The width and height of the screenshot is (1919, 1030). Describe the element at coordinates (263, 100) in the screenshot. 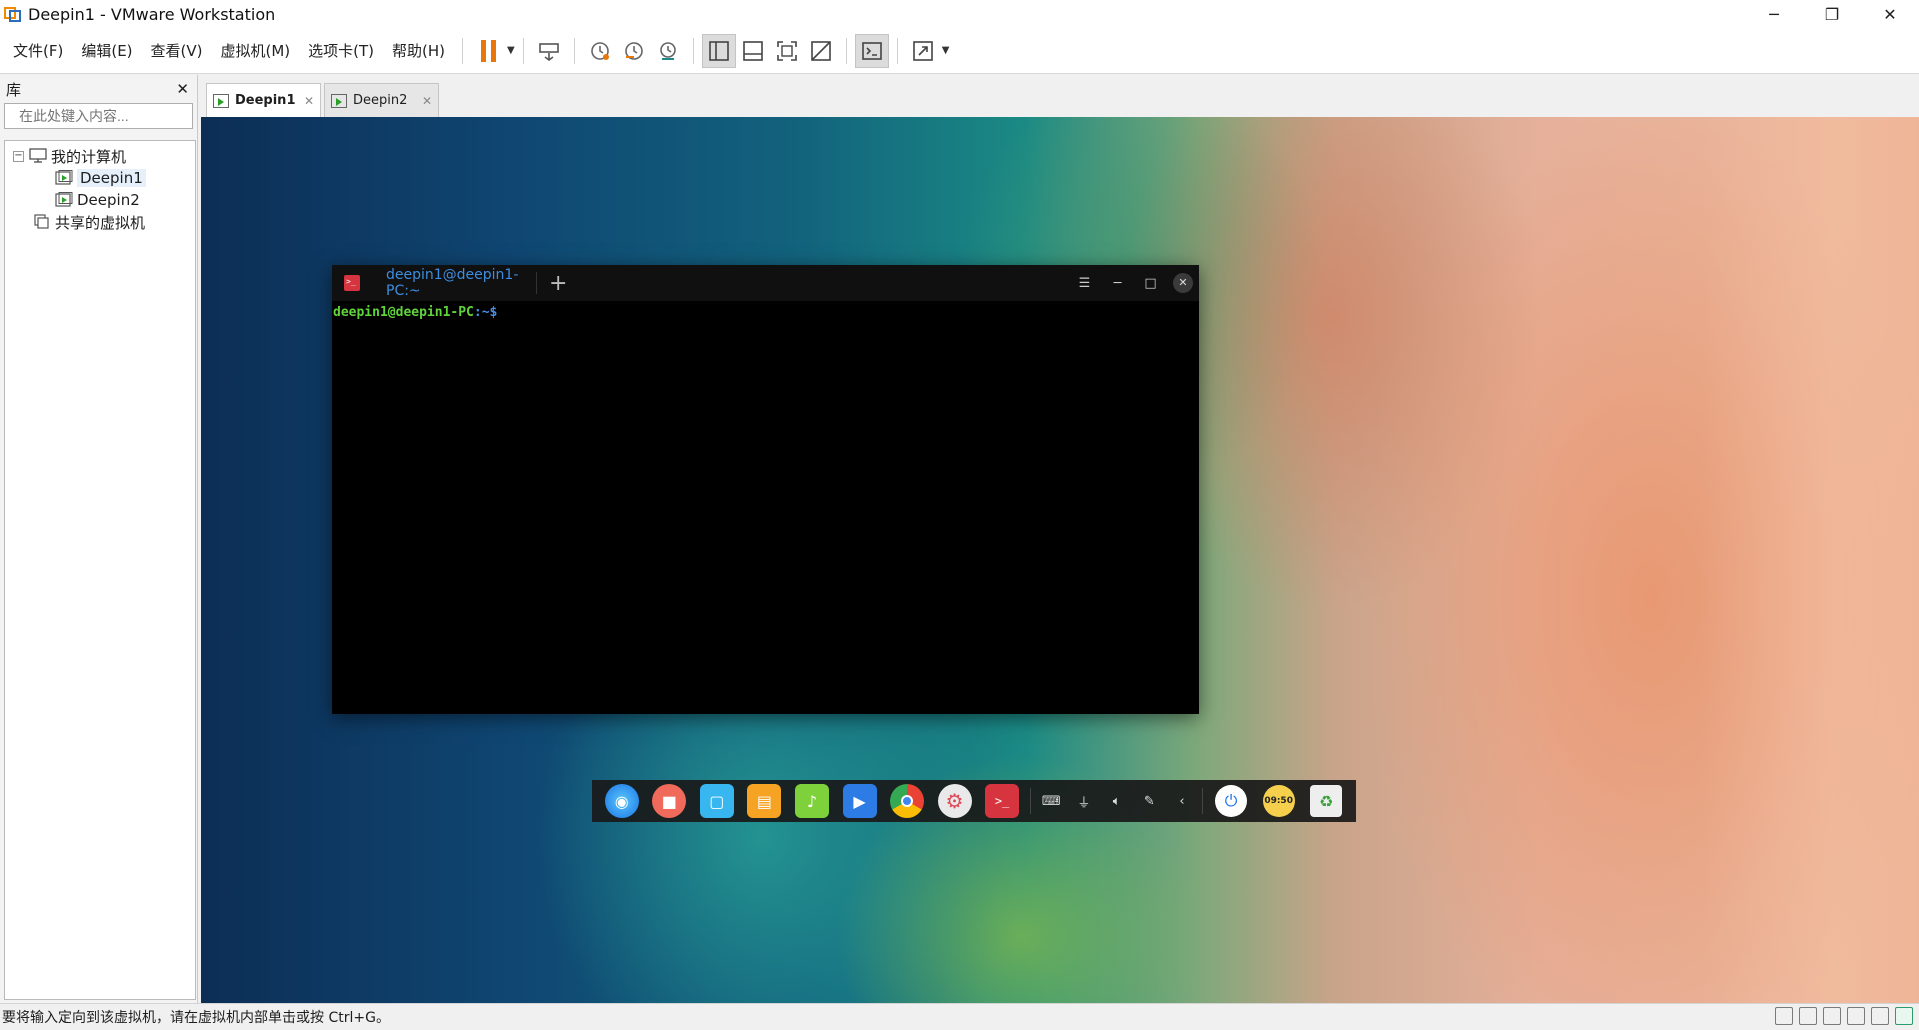

I see `tab-deepin1: Deepin1 ✕` at that location.